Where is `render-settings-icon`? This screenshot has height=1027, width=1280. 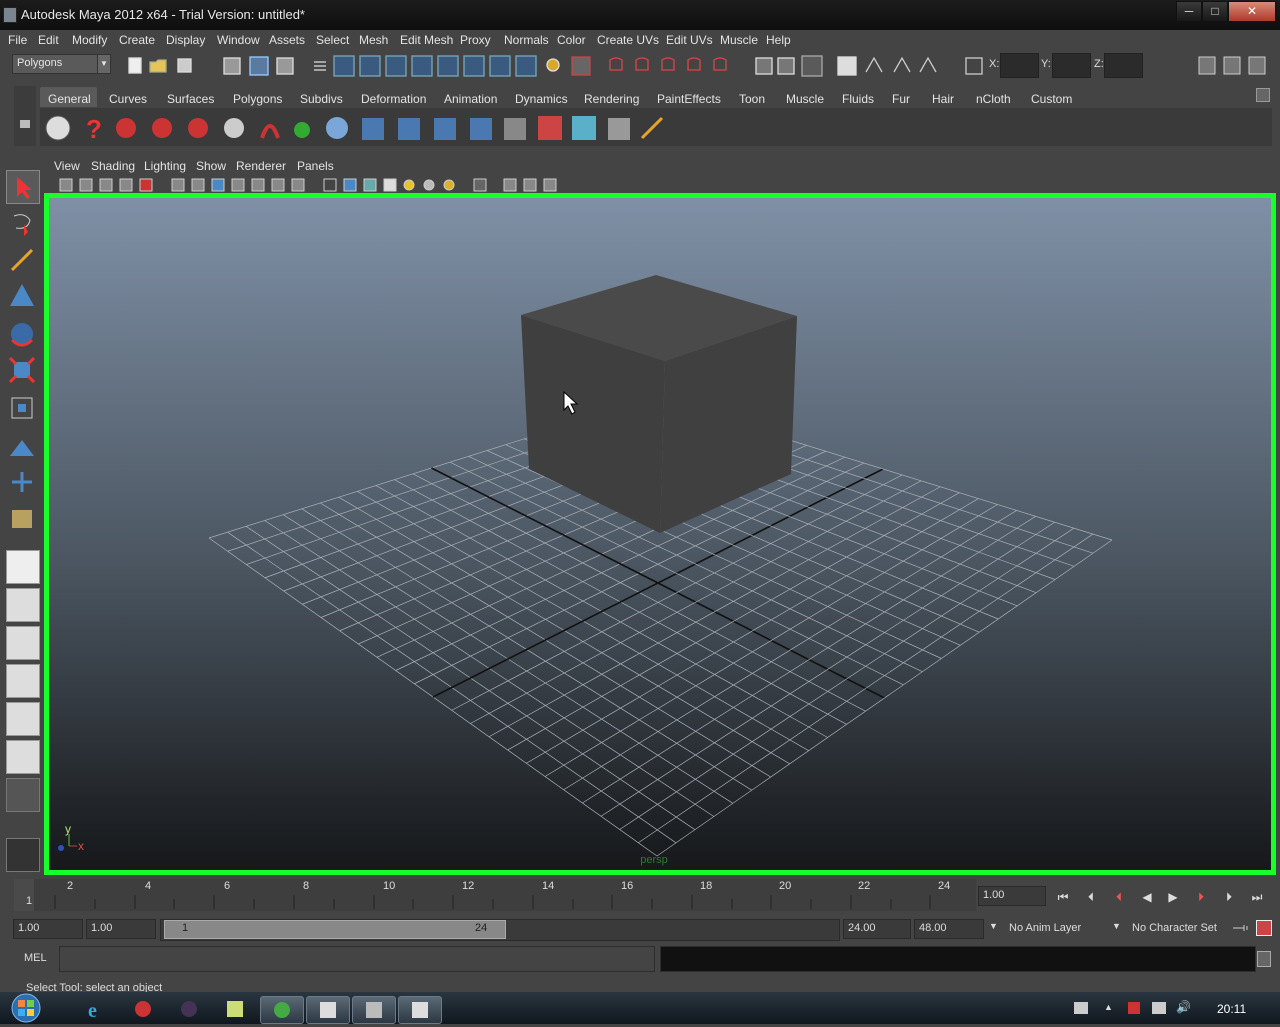 render-settings-icon is located at coordinates (902, 64).